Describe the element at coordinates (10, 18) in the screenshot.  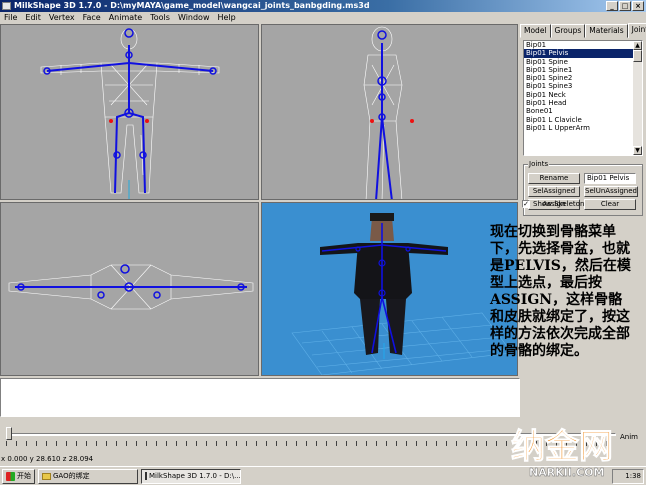
I see `menu-file: File` at that location.